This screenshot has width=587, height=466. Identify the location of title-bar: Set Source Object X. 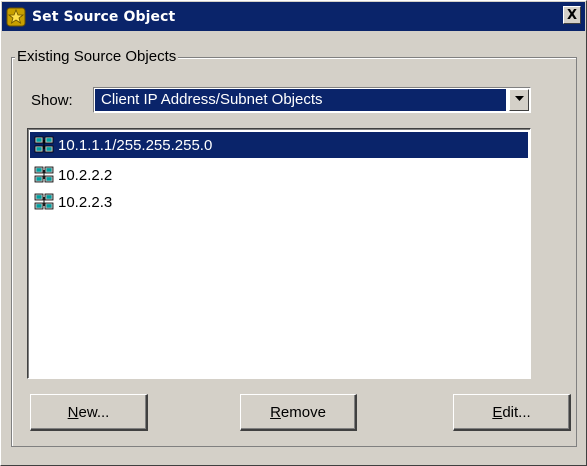
(293, 16).